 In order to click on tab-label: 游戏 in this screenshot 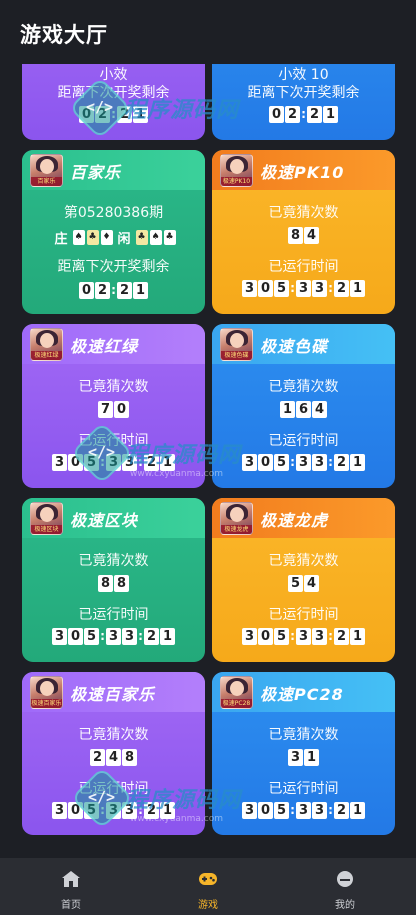, I will do `click(208, 905)`.